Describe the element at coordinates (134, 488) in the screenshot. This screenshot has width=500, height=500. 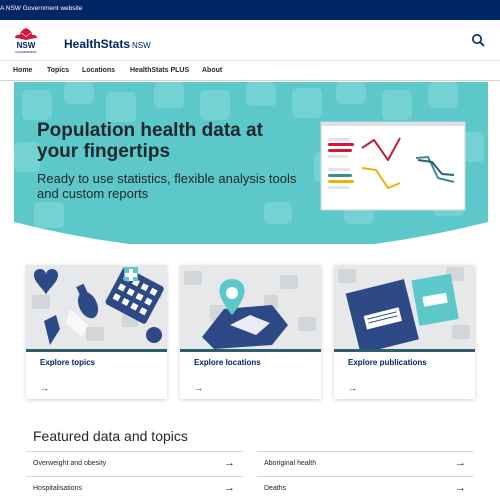
I see `featured-link-hospitalisations: Hospitalisations →` at that location.